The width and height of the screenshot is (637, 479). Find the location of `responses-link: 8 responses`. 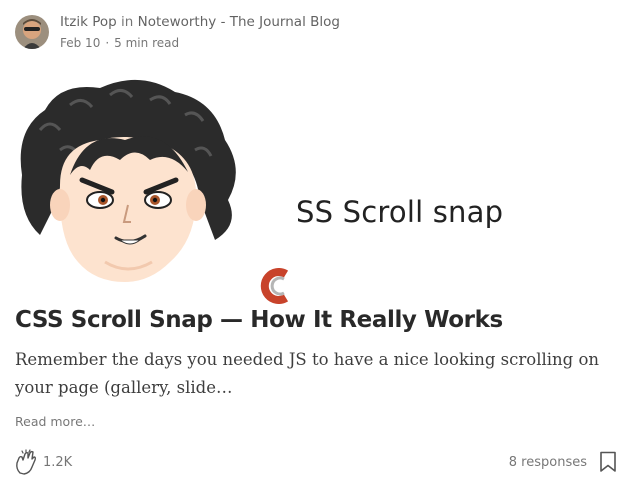

responses-link: 8 responses is located at coordinates (548, 462).